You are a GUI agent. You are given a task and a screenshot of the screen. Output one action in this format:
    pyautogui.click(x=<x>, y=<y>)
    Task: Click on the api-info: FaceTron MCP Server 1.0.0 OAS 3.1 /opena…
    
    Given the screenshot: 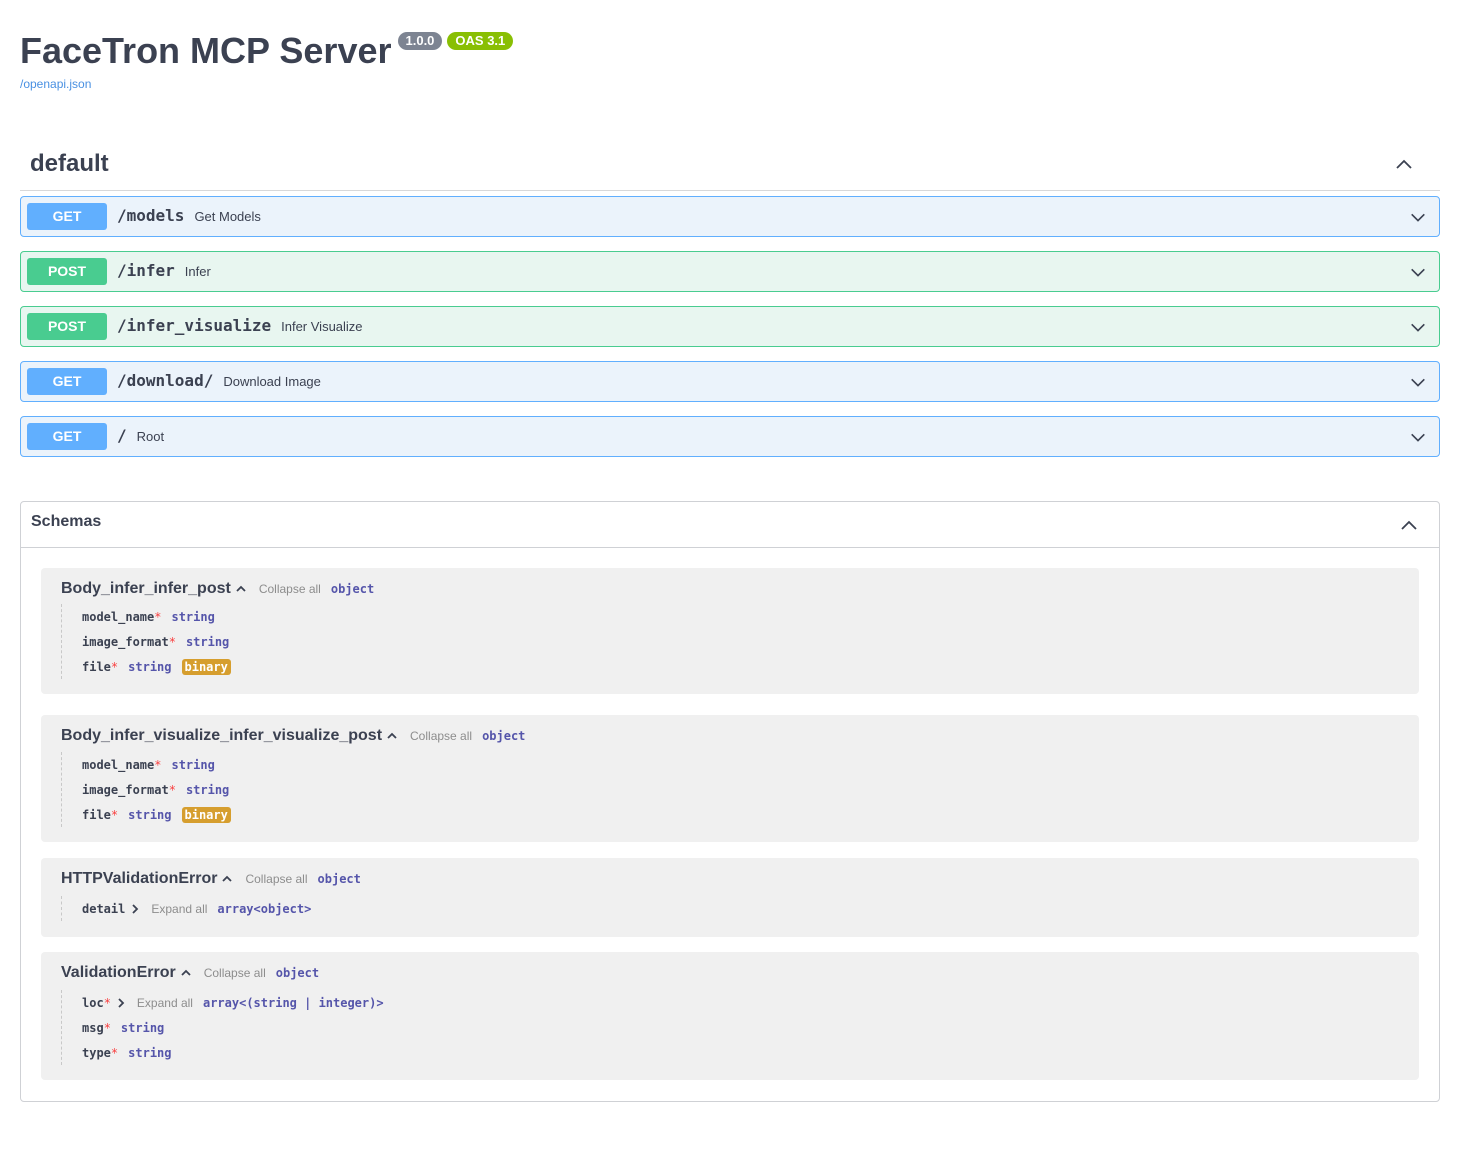 What is the action you would take?
    pyautogui.click(x=267, y=59)
    